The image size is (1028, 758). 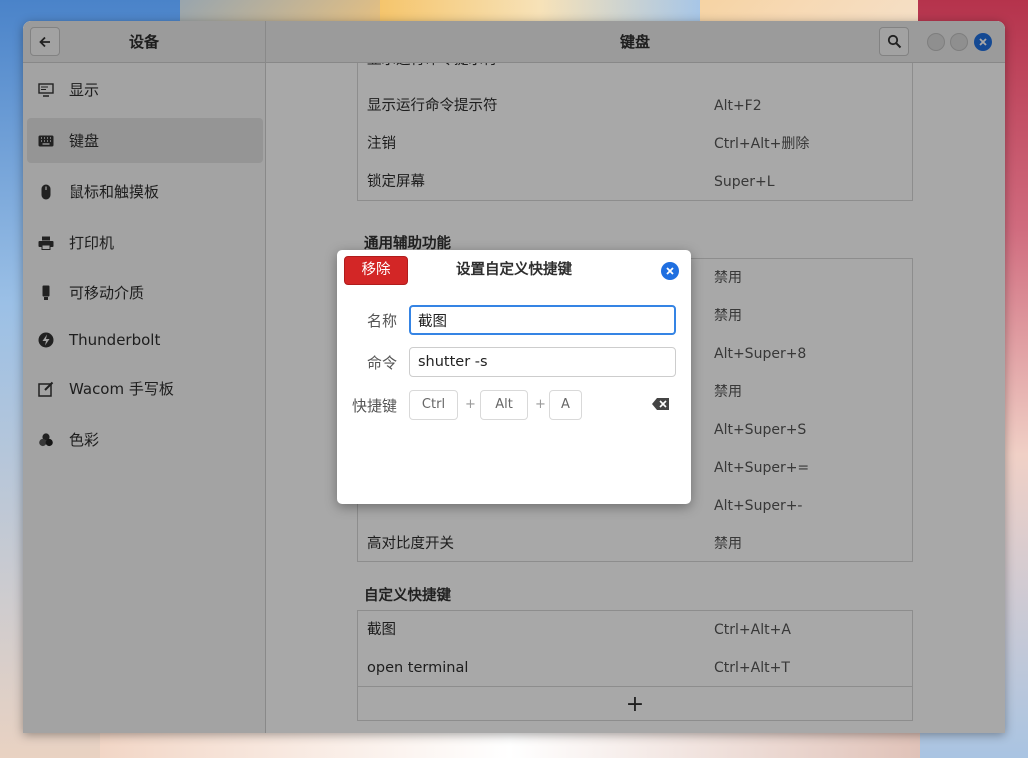 I want to click on command-label: 命令, so click(x=381, y=363).